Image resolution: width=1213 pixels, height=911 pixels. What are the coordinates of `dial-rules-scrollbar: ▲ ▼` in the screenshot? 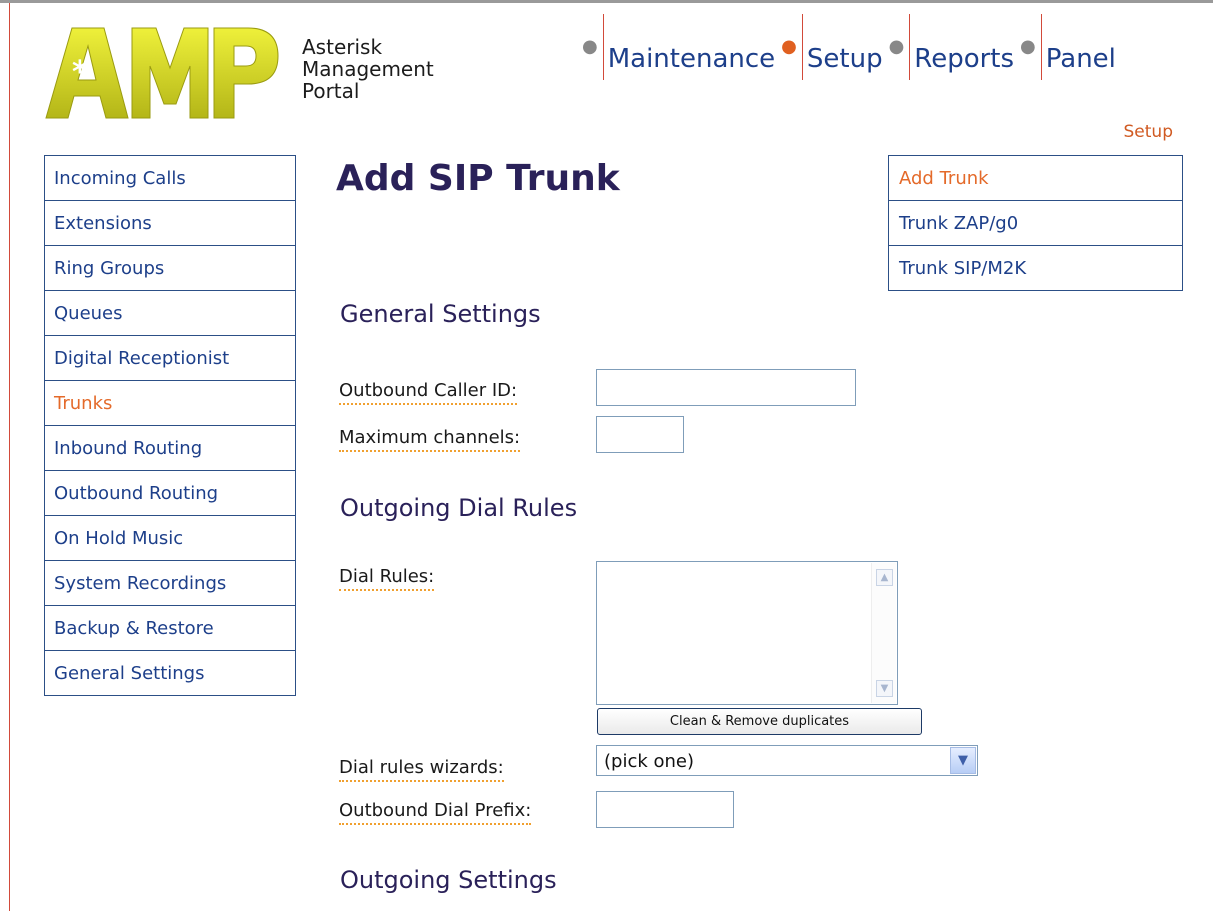 It's located at (883, 633).